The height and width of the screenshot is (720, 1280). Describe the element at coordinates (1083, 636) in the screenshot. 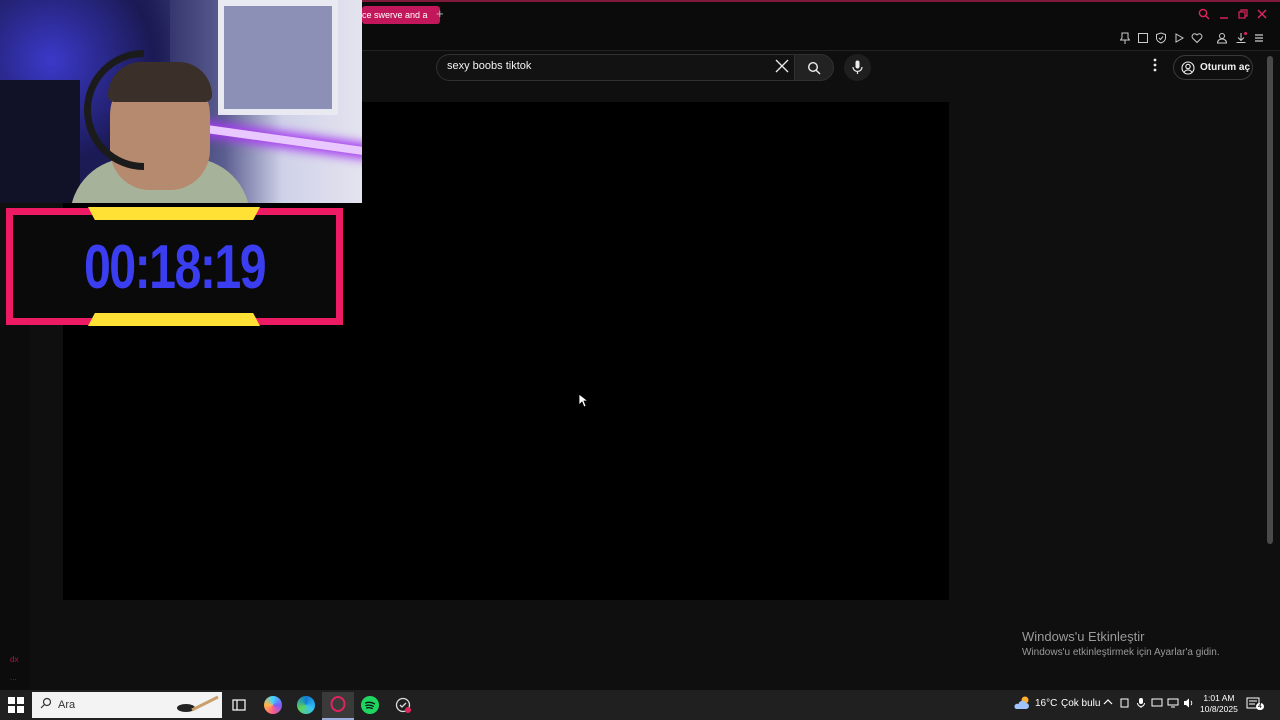

I see `activation-title: Windows'u Etkinleştir` at that location.